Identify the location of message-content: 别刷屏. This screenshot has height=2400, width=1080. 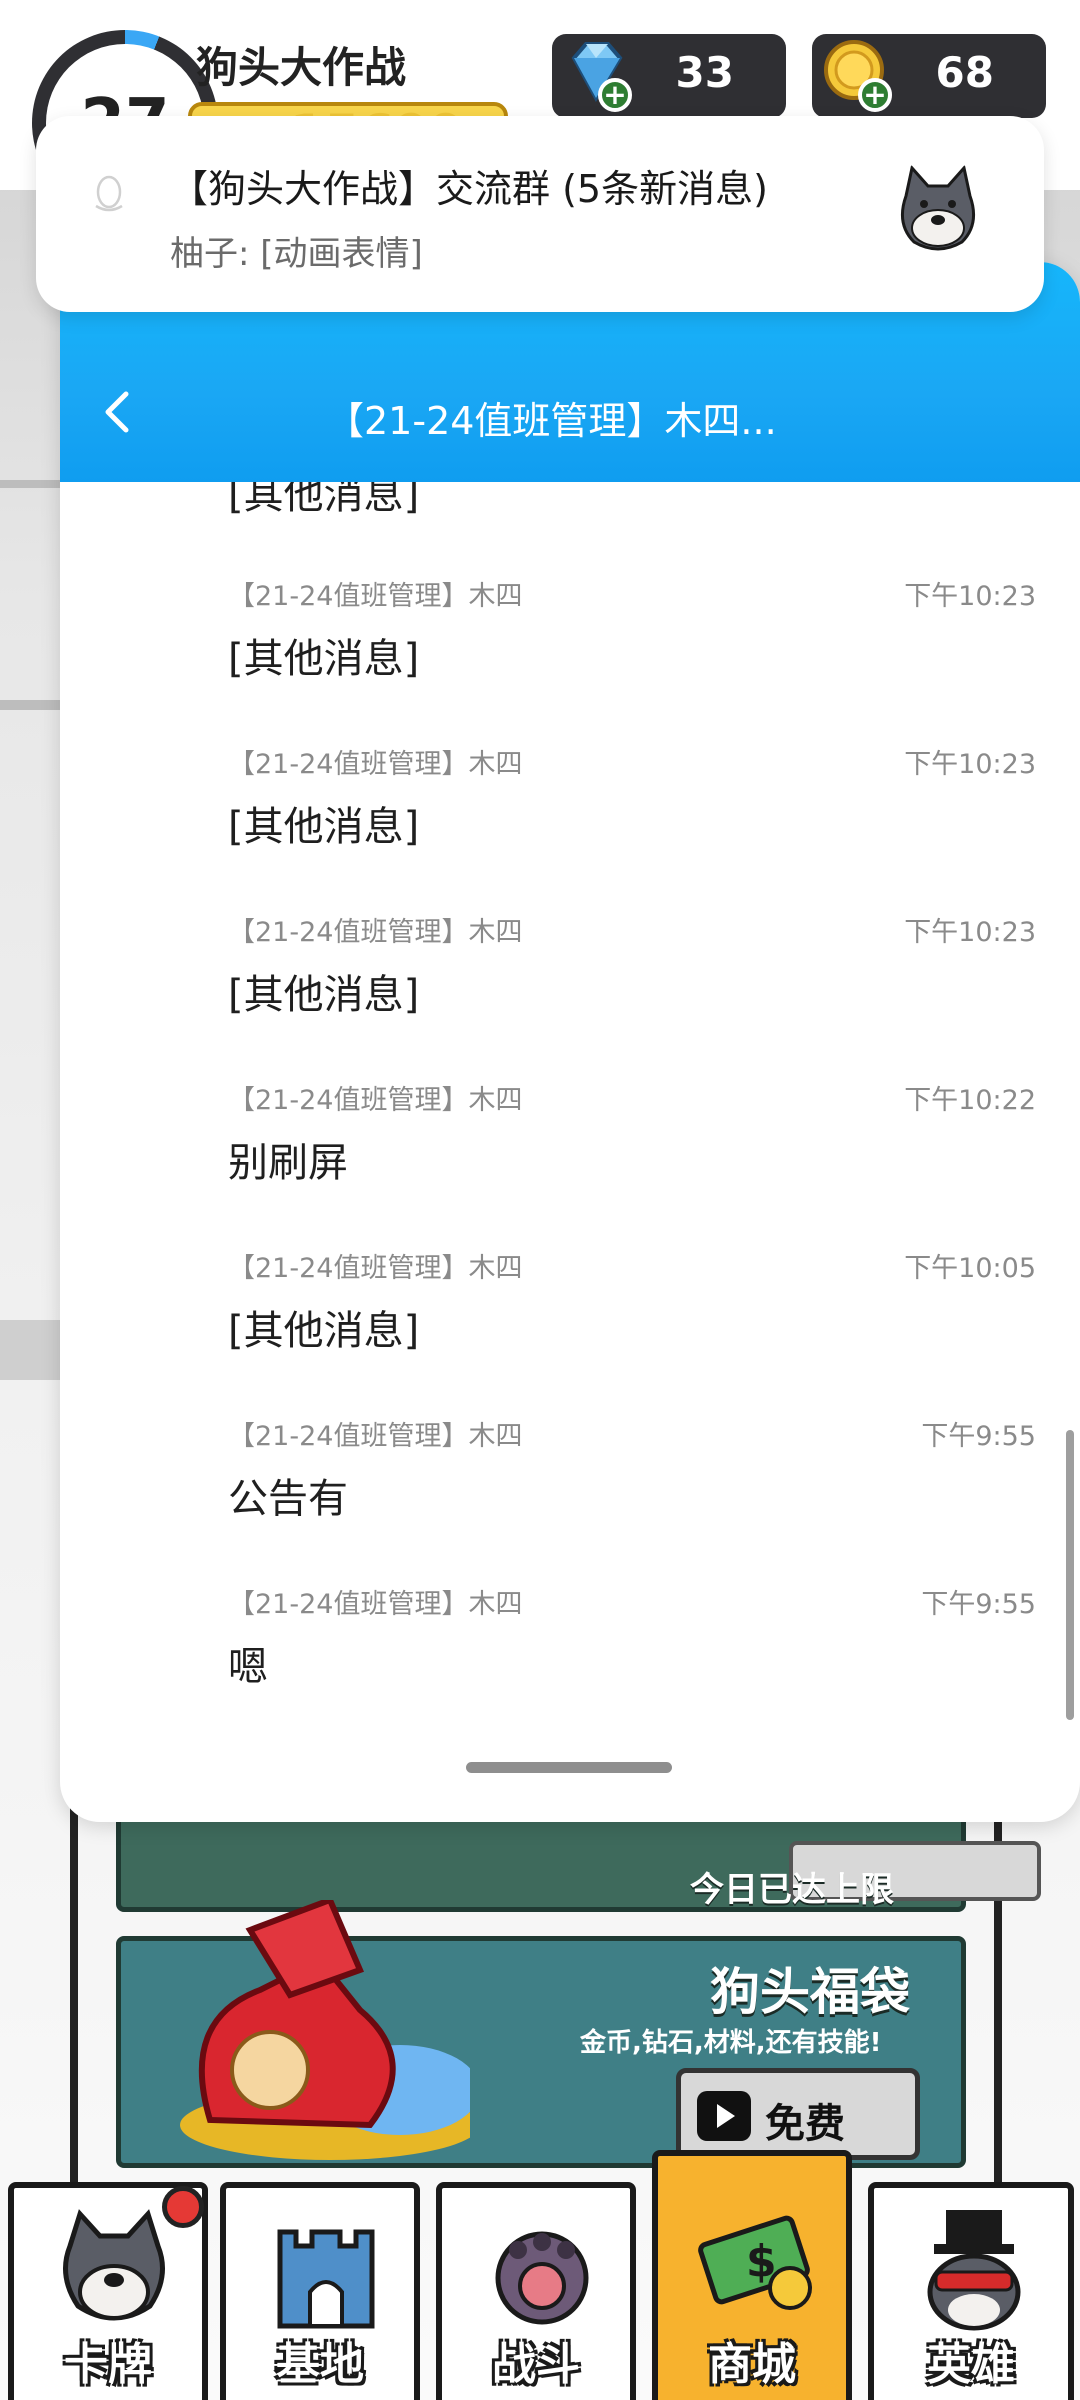
(288, 1163).